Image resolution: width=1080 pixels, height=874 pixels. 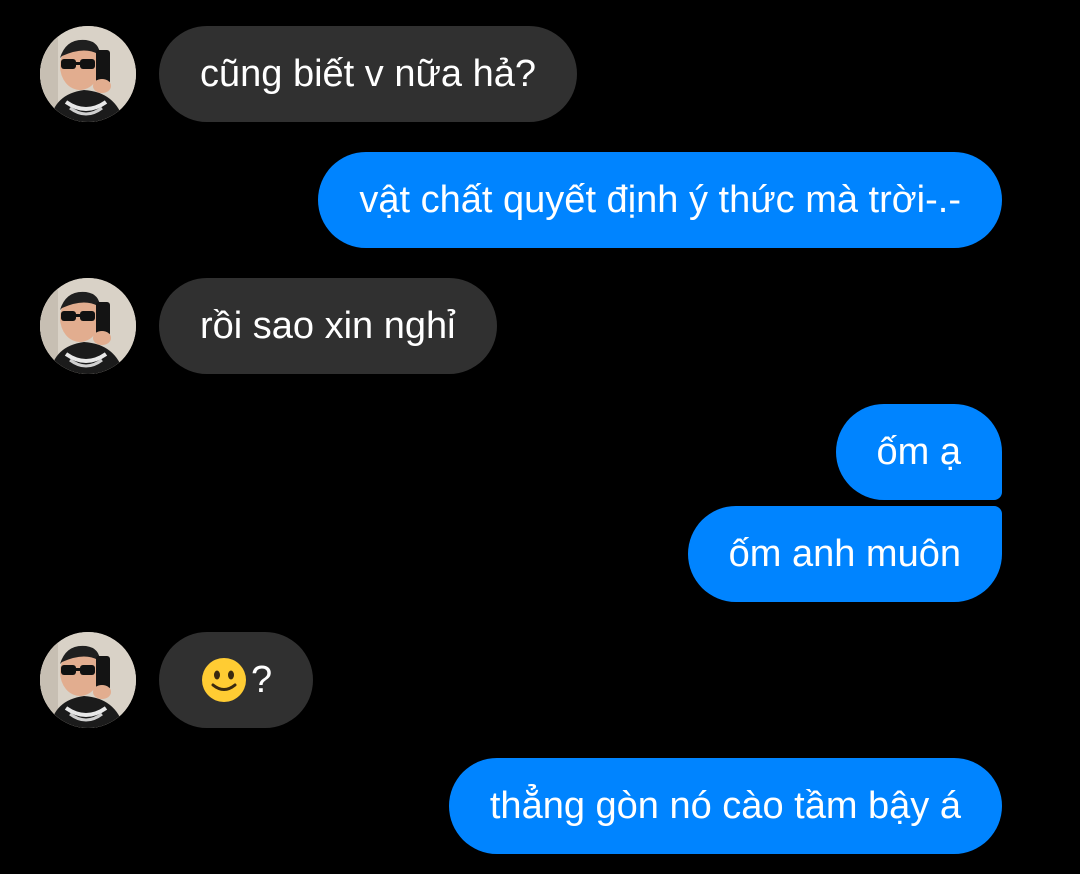 I want to click on slightly-smiling-face-icon, so click(x=224, y=680).